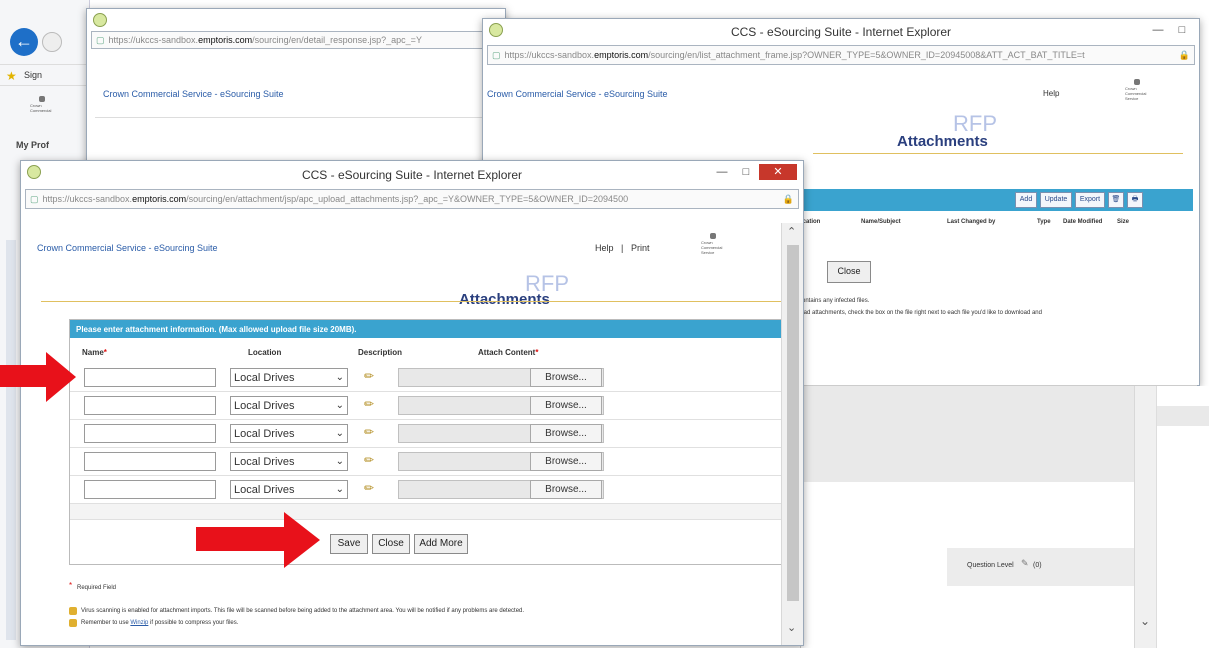 This screenshot has height=648, width=1209. What do you see at coordinates (380, 352) in the screenshot?
I see `col-header-description: Description` at bounding box center [380, 352].